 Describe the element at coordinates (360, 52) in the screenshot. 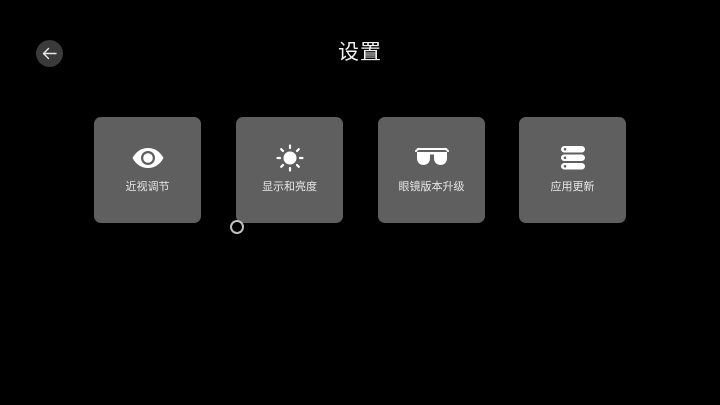

I see `page-title: 设置` at that location.